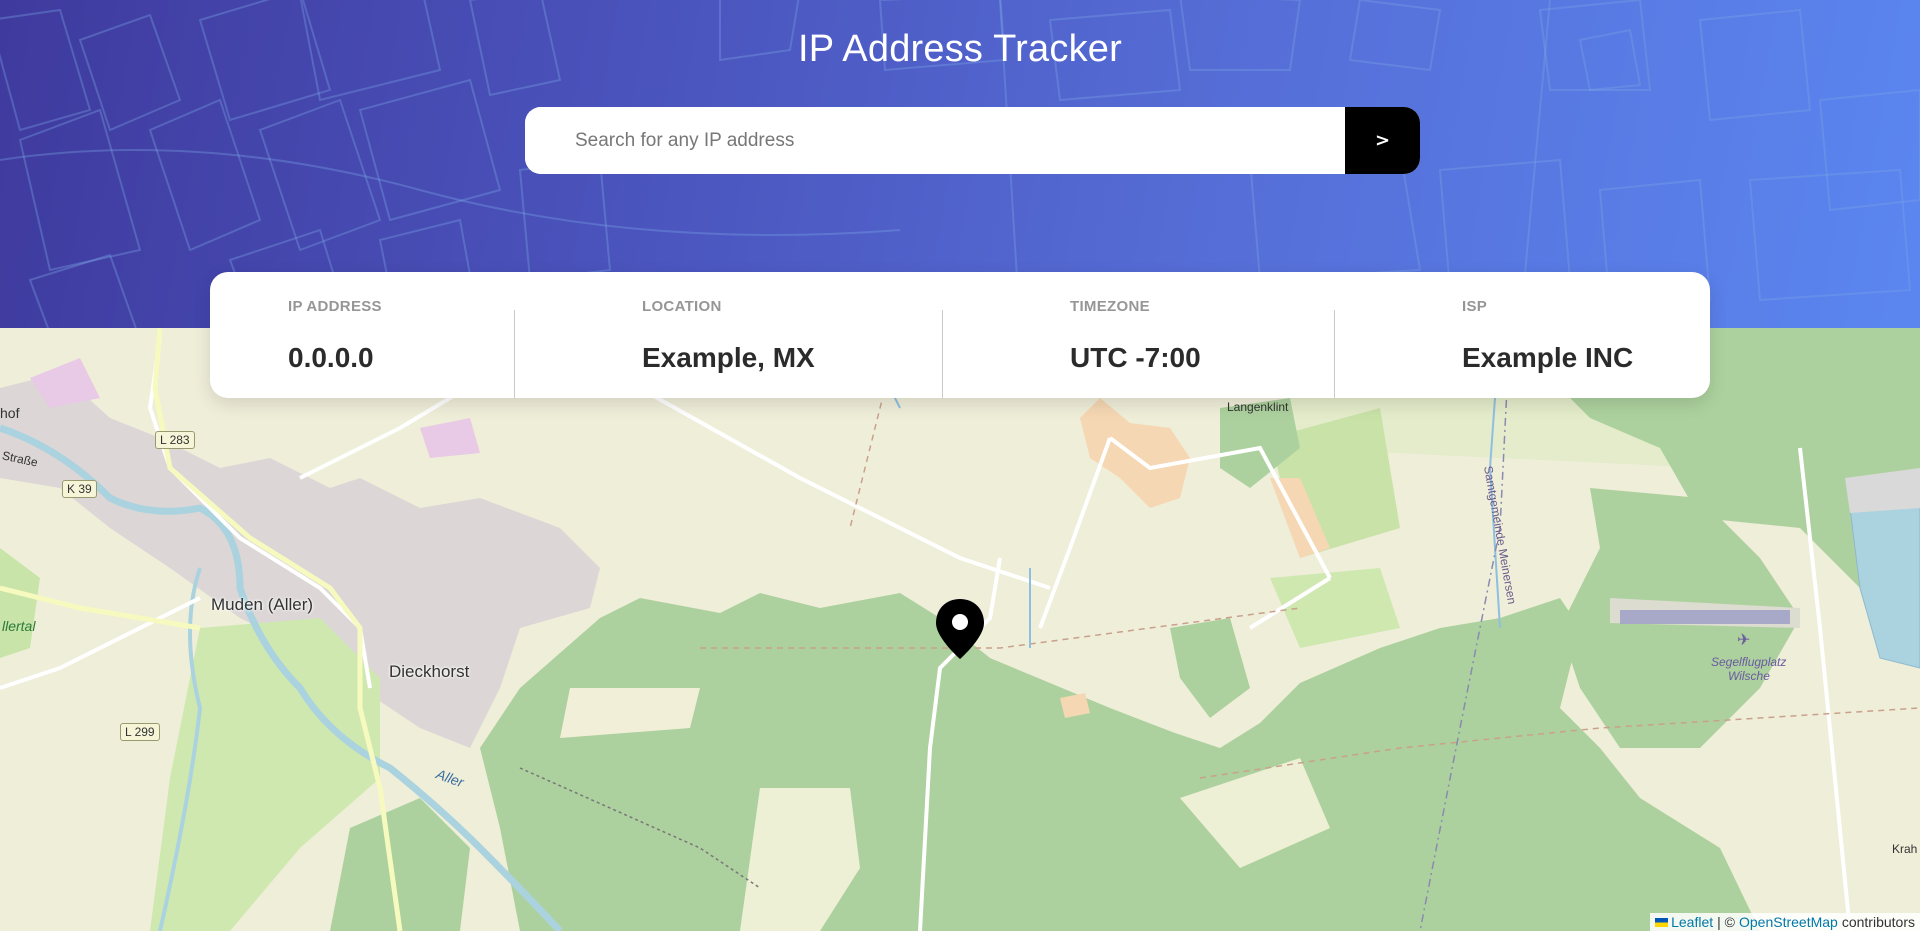 The image size is (1920, 931). I want to click on map-label-allertal: llertal, so click(19, 626).